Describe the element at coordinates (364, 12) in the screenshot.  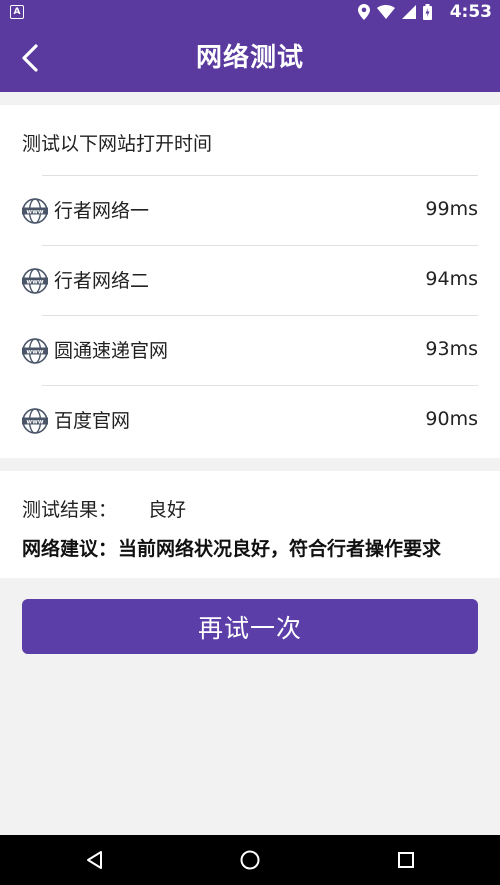
I see `location-icon` at that location.